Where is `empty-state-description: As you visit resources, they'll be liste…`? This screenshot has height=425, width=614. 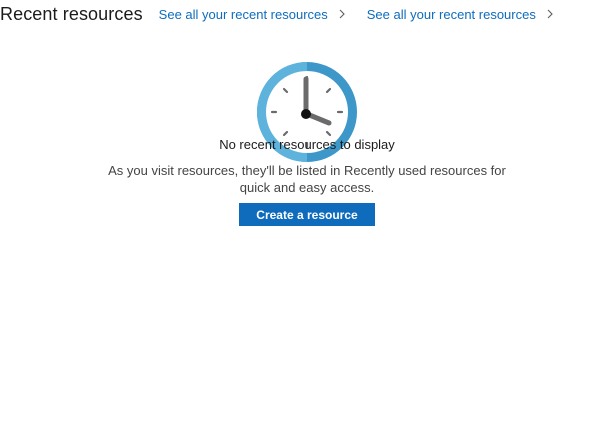
empty-state-description: As you visit resources, they'll be liste… is located at coordinates (307, 179).